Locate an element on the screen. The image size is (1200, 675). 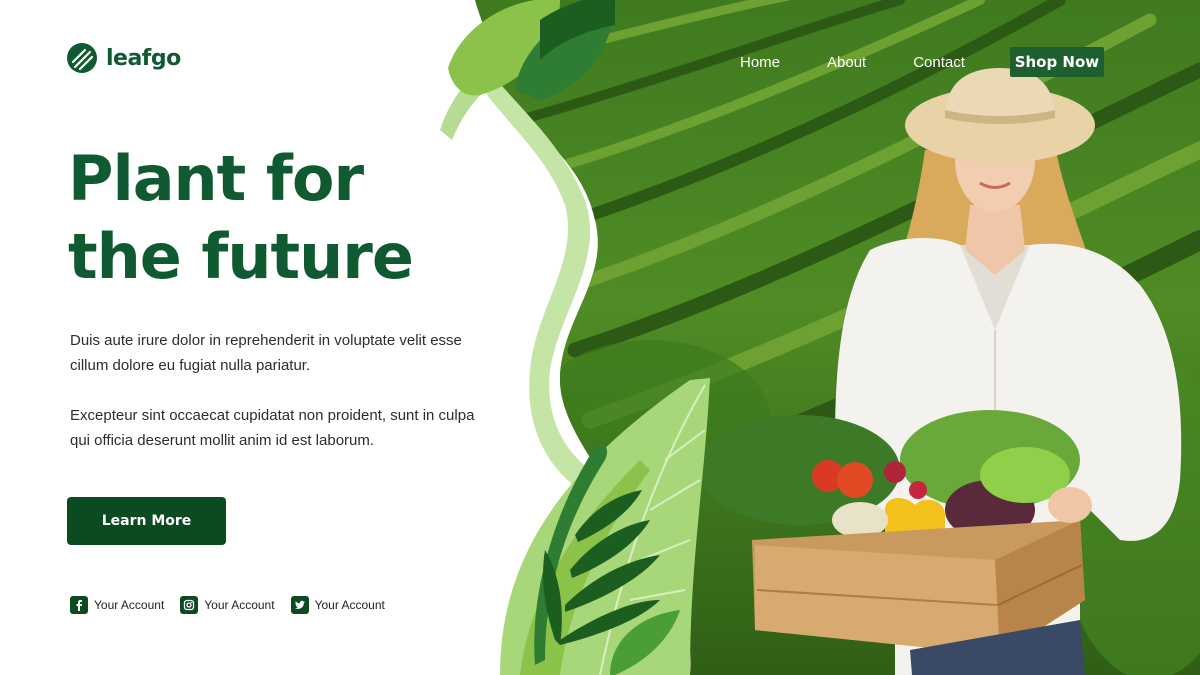
logo: leafgo is located at coordinates (123, 58).